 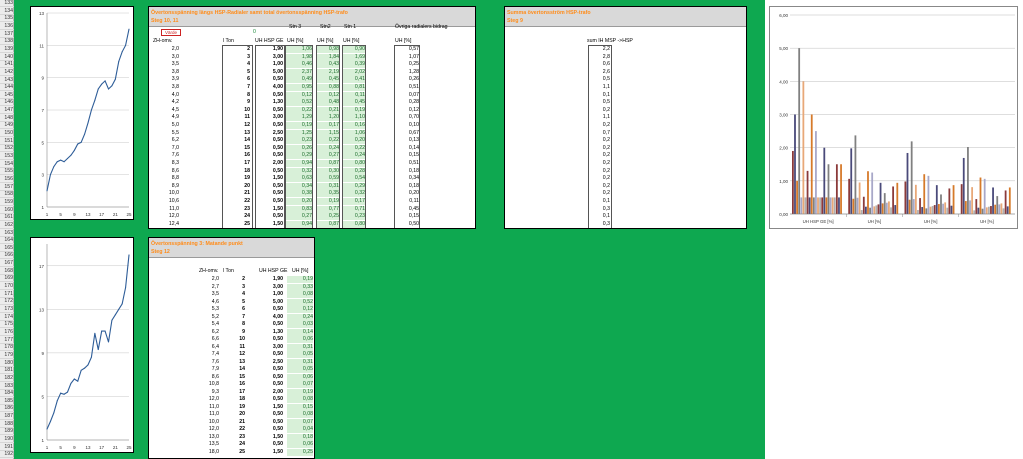 What do you see at coordinates (234, 429) in the screenshot?
I see `ton-cell: 22` at bounding box center [234, 429].